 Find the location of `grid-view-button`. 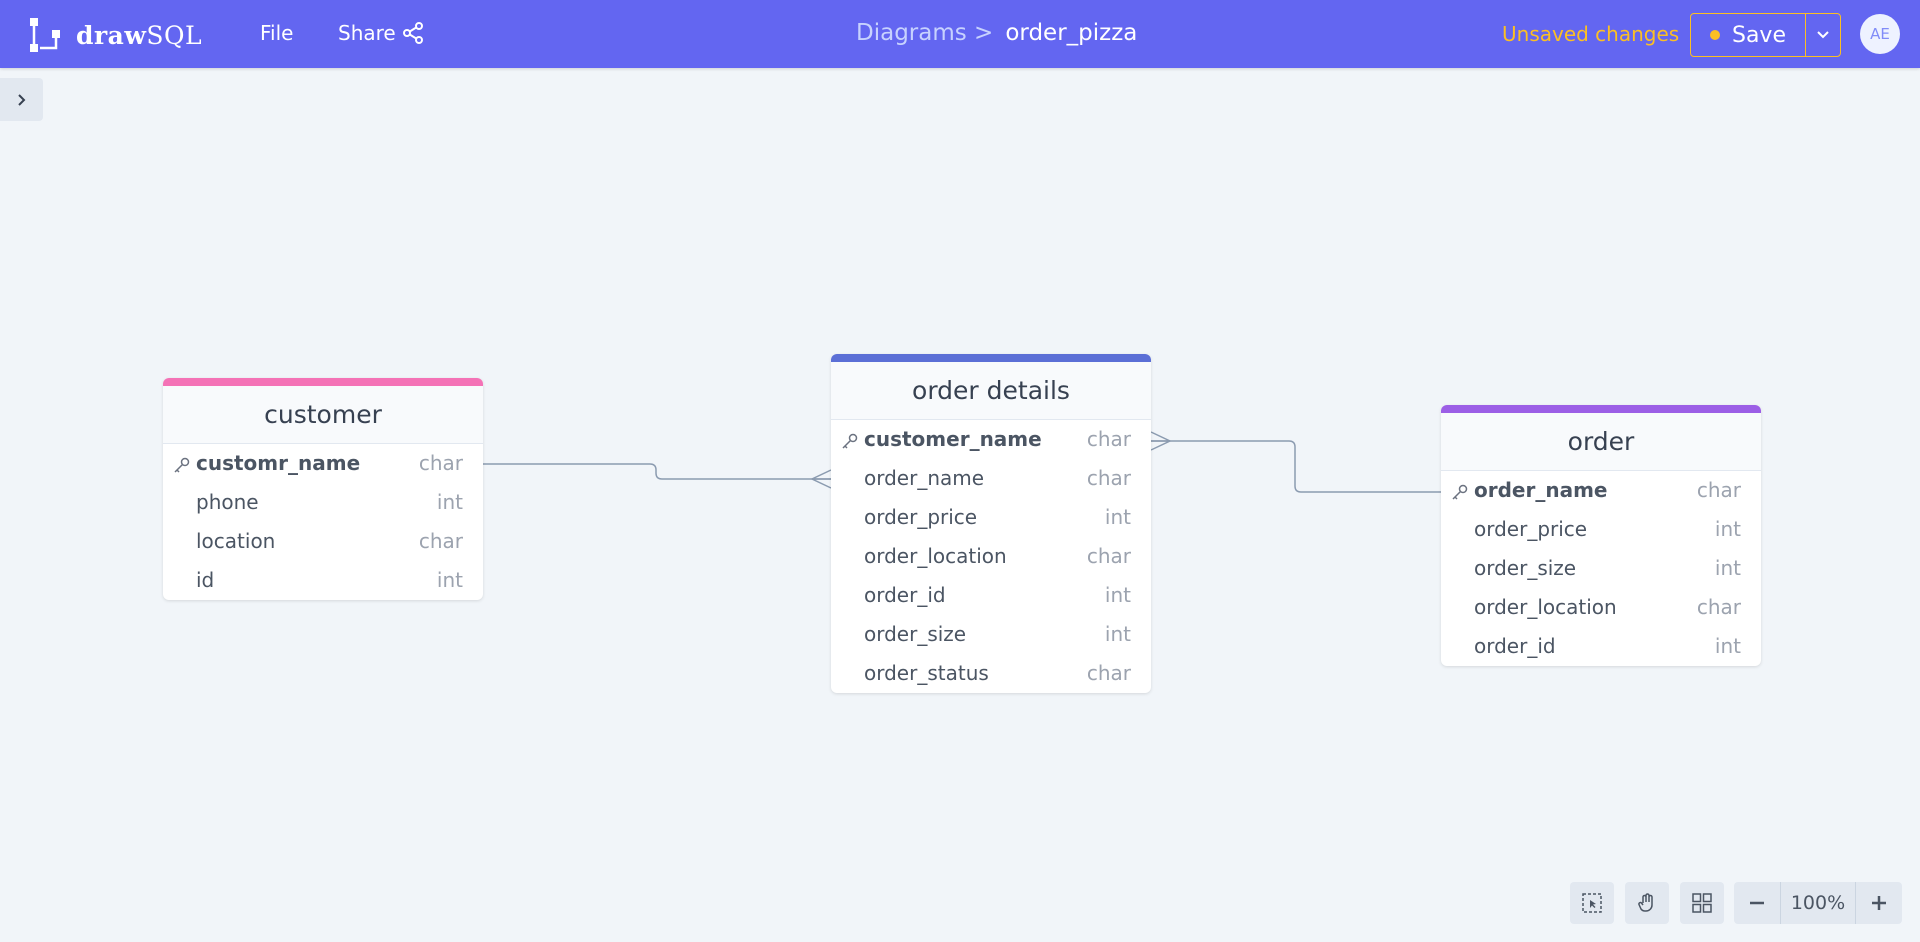

grid-view-button is located at coordinates (1702, 903).